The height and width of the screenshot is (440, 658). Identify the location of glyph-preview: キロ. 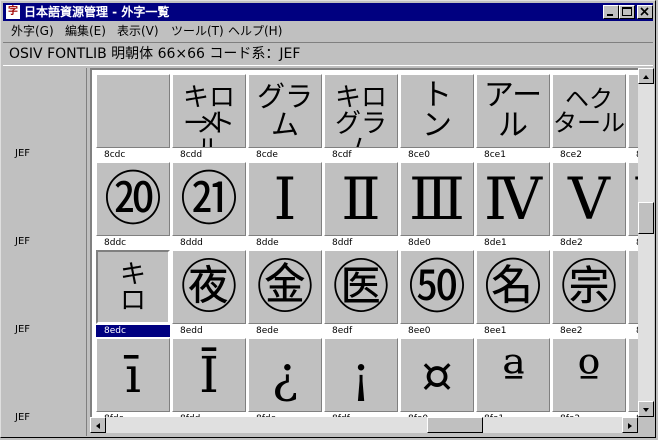
(133, 287).